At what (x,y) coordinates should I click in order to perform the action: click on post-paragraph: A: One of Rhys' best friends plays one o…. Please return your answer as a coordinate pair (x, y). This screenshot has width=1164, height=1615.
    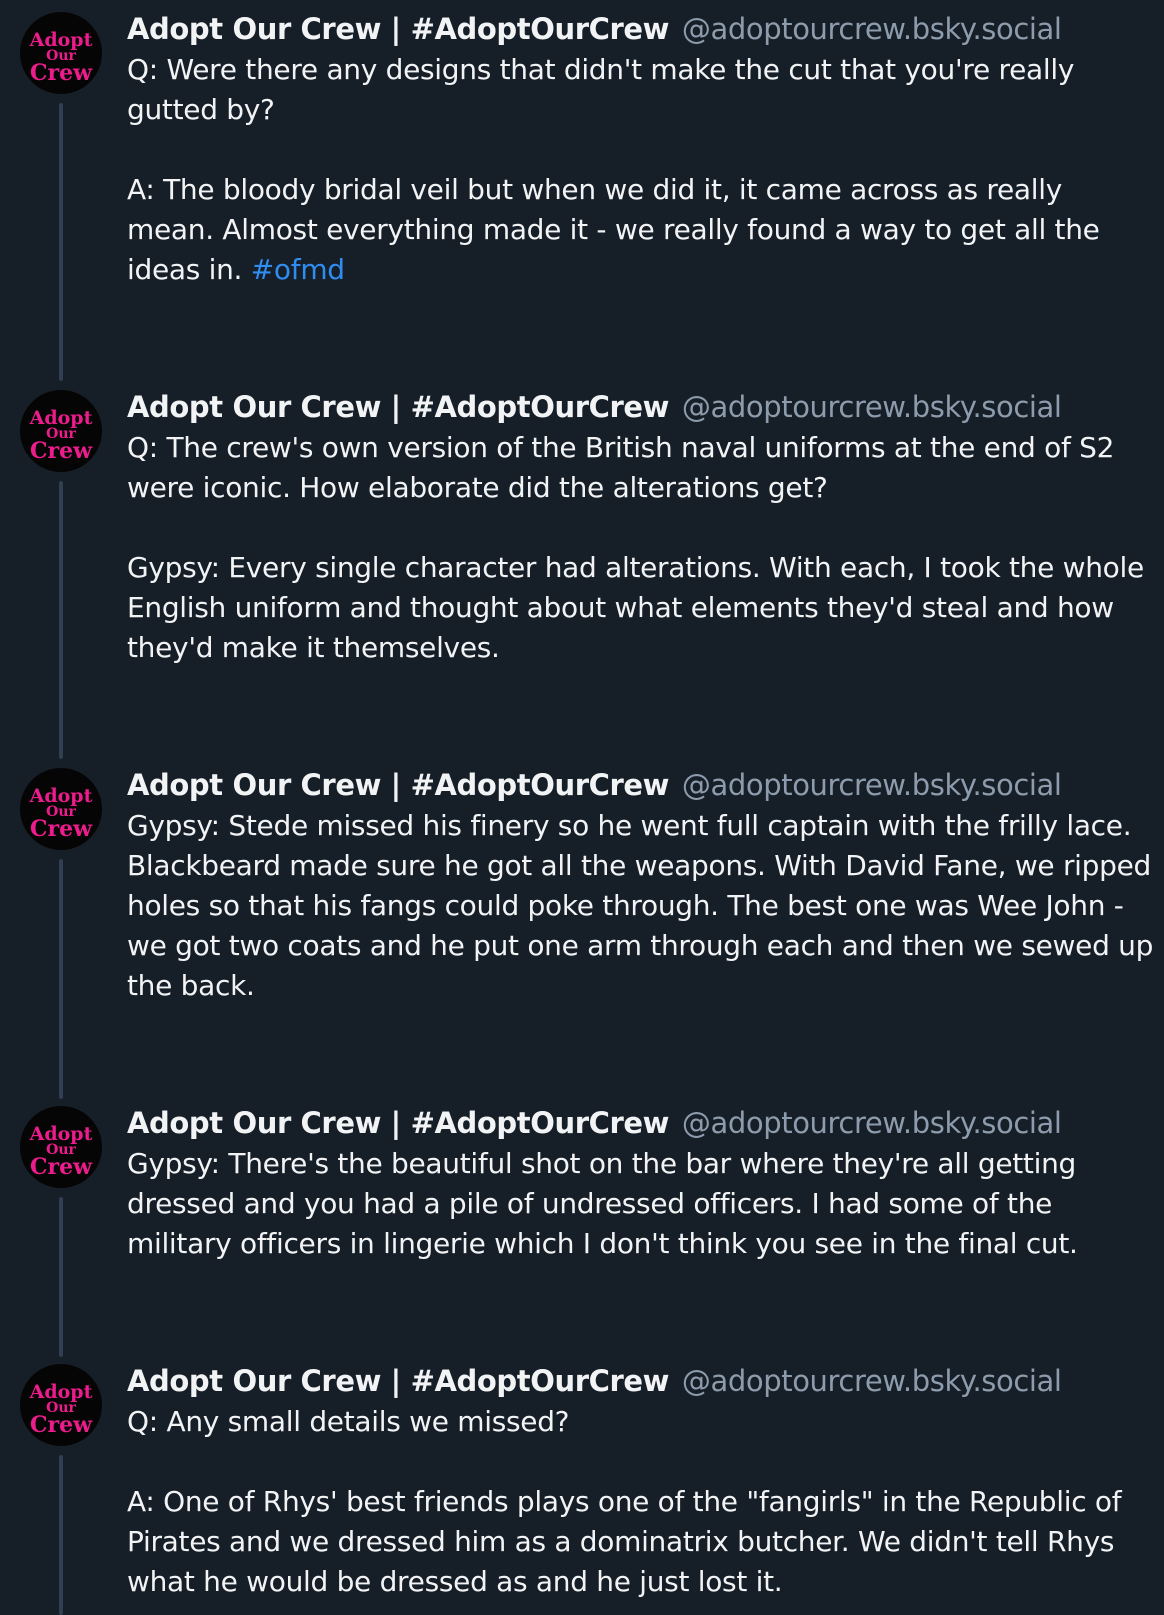
    Looking at the image, I should click on (624, 1541).